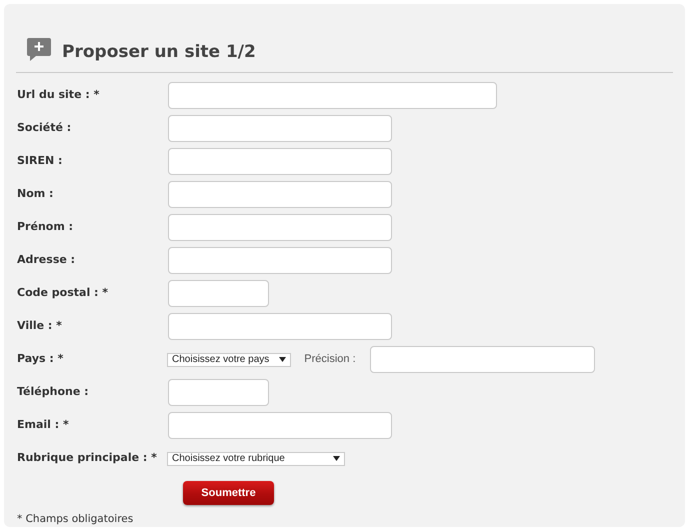 This screenshot has width=689, height=531. I want to click on dropdown: Choisissez votre rubrique, so click(256, 459).